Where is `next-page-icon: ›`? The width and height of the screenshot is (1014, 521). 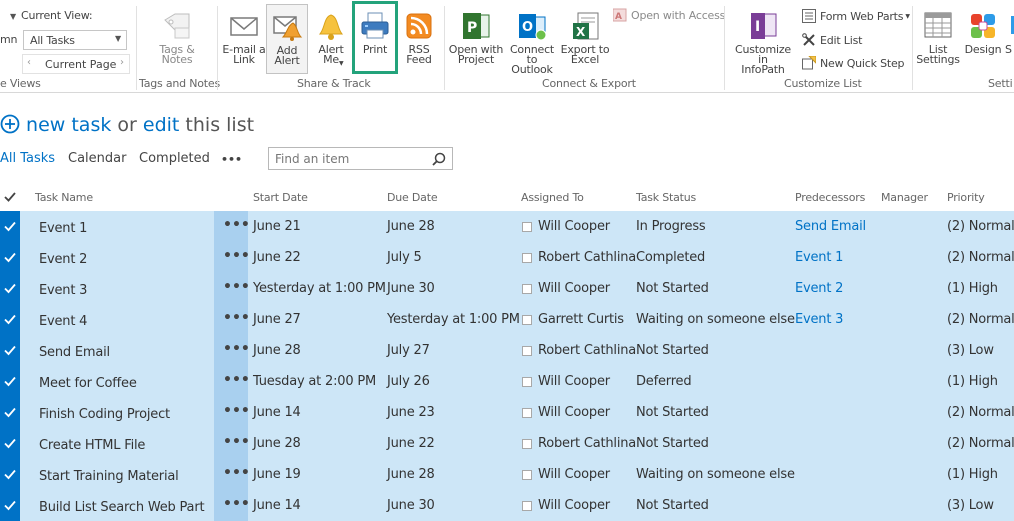 next-page-icon: › is located at coordinates (122, 62).